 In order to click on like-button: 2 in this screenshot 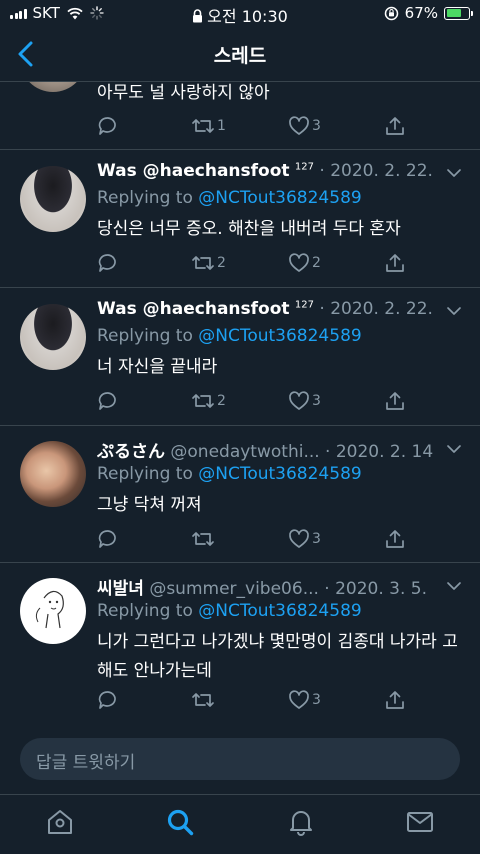, I will do `click(304, 263)`.